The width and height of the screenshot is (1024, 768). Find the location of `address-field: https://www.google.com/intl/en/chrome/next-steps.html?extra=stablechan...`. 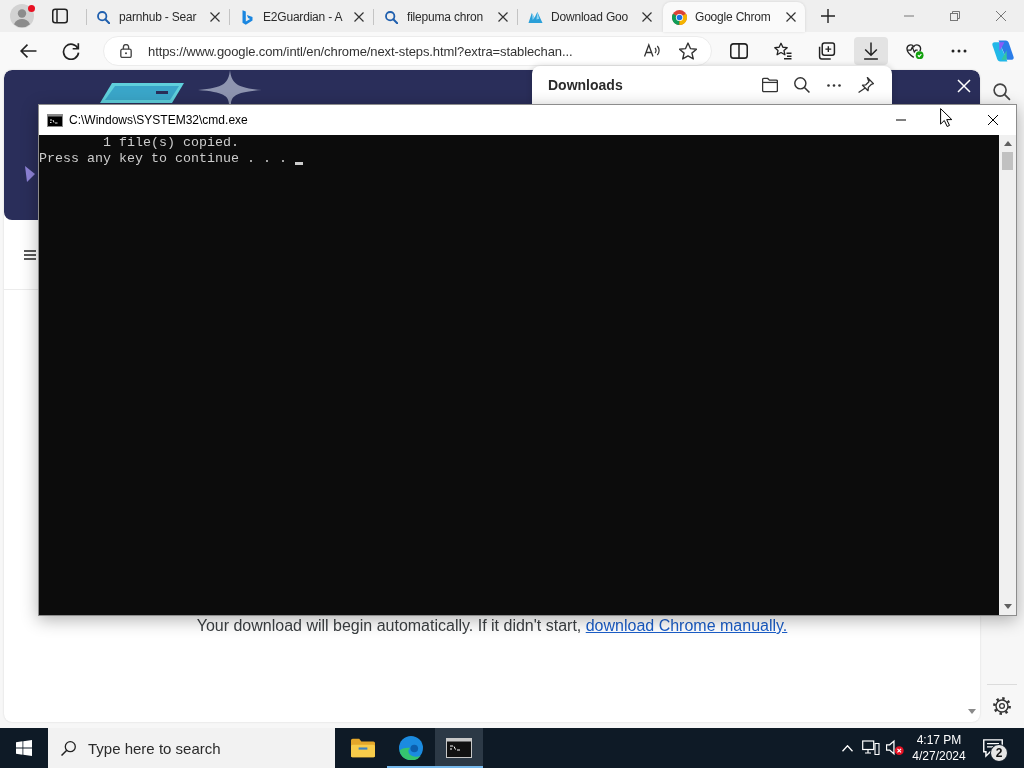

address-field: https://www.google.com/intl/en/chrome/next-steps.html?extra=stablechan... is located at coordinates (407, 51).